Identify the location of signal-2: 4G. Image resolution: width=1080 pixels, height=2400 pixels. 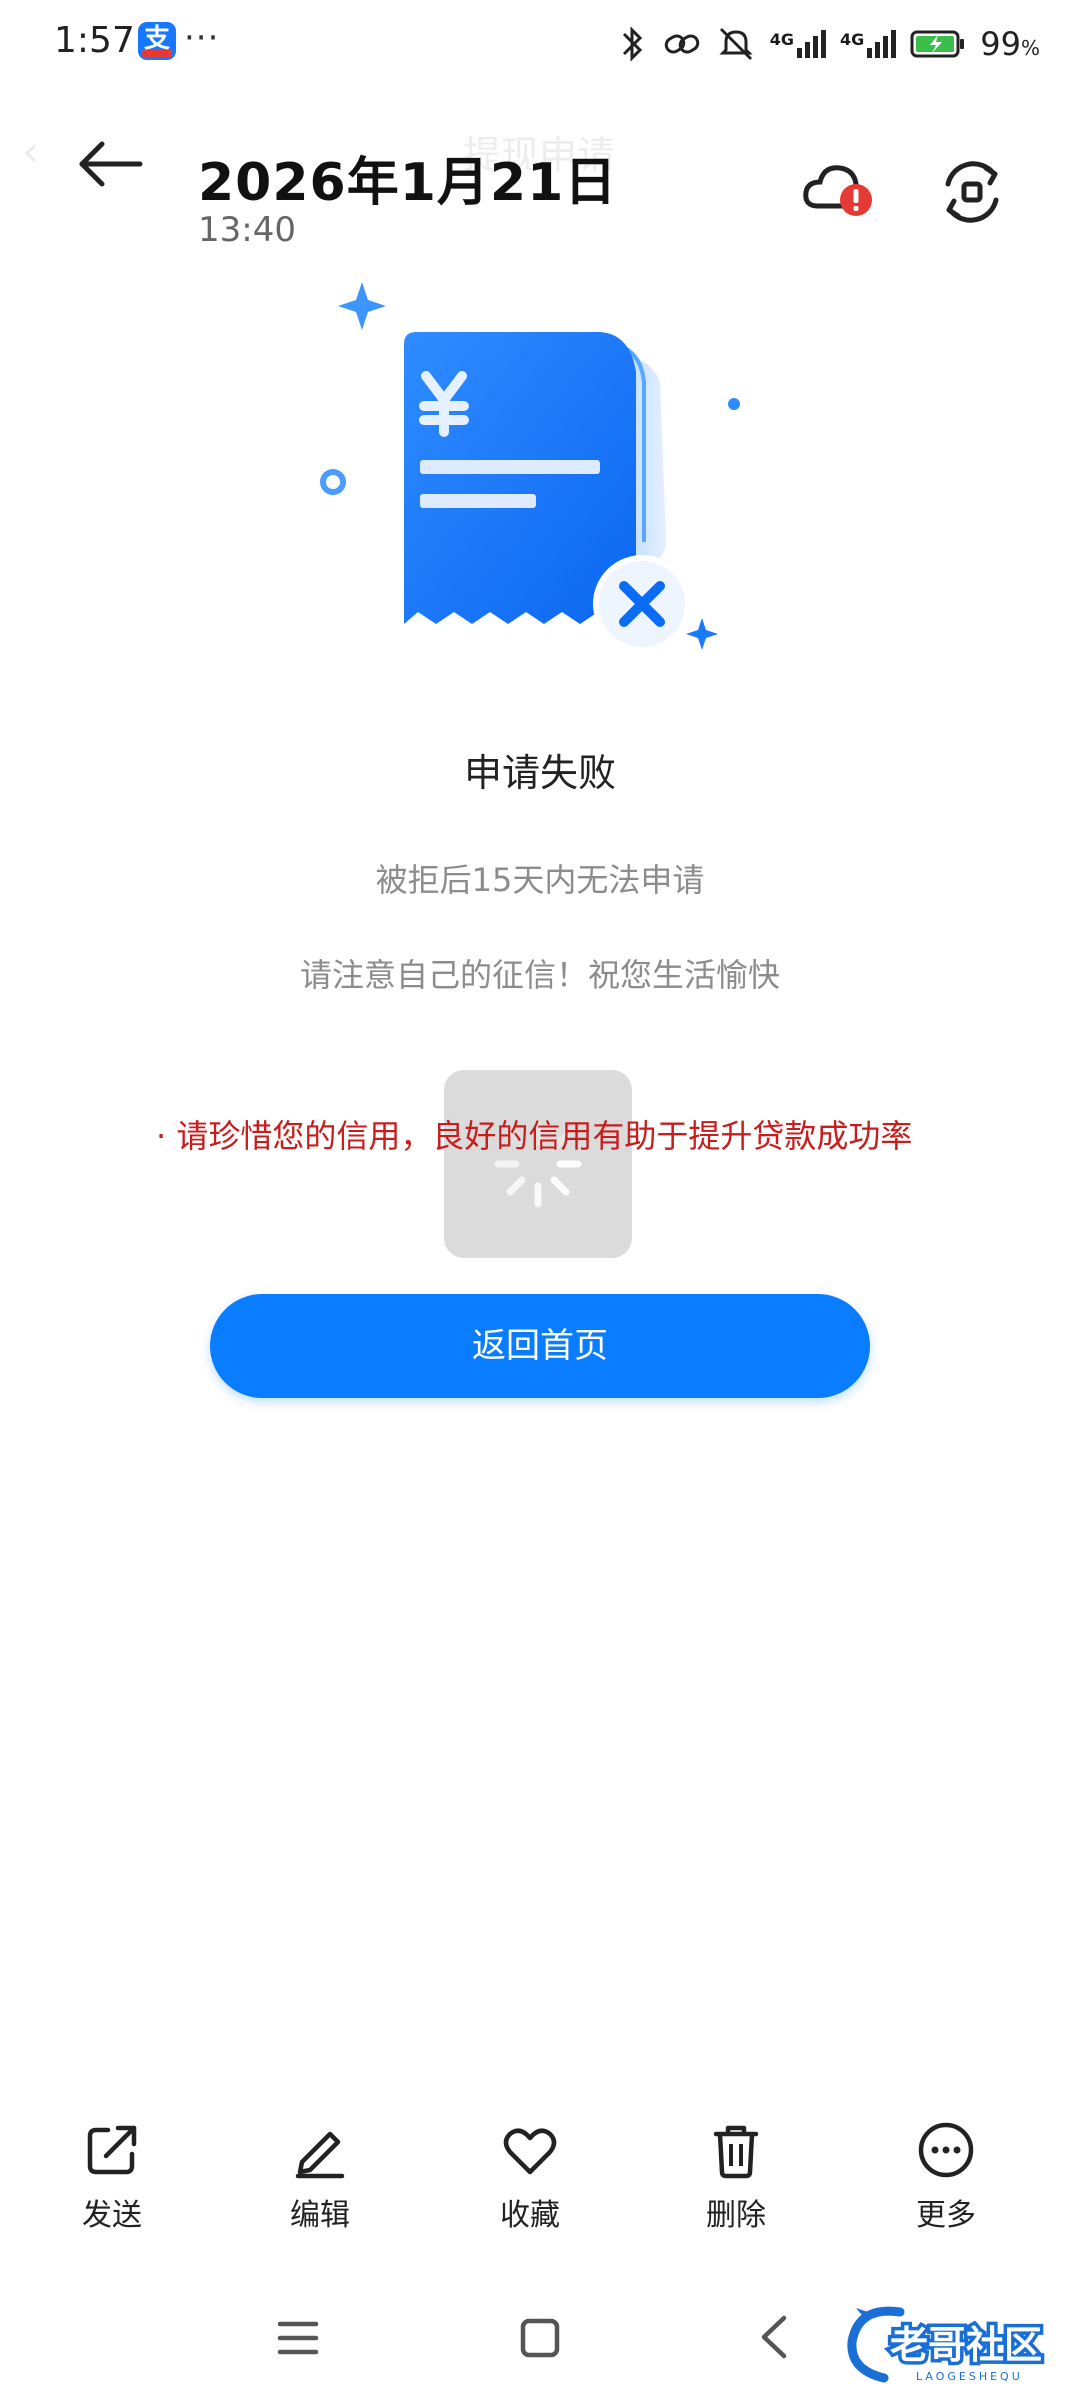
(868, 44).